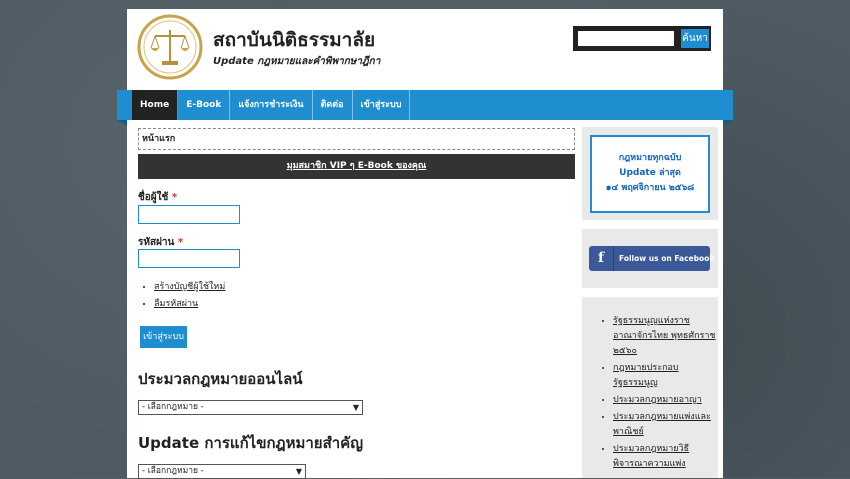 The height and width of the screenshot is (479, 850). What do you see at coordinates (204, 105) in the screenshot?
I see `nav-item-ebook: E-Book` at bounding box center [204, 105].